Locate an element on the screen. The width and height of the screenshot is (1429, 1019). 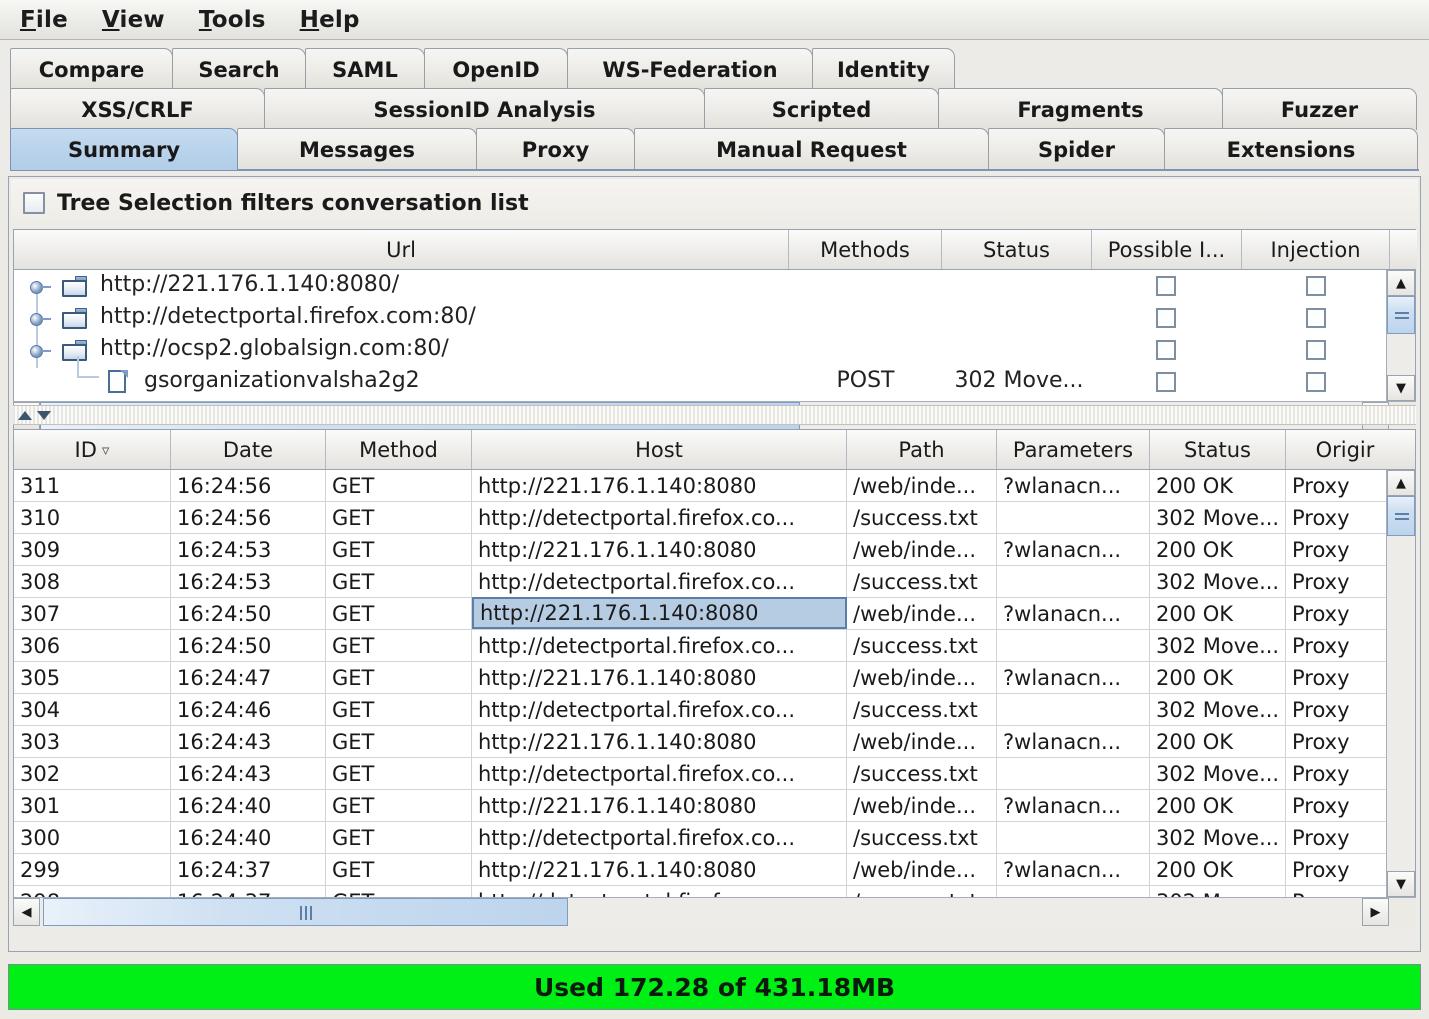
tab-ws-federation: WS-Federation is located at coordinates (690, 69).